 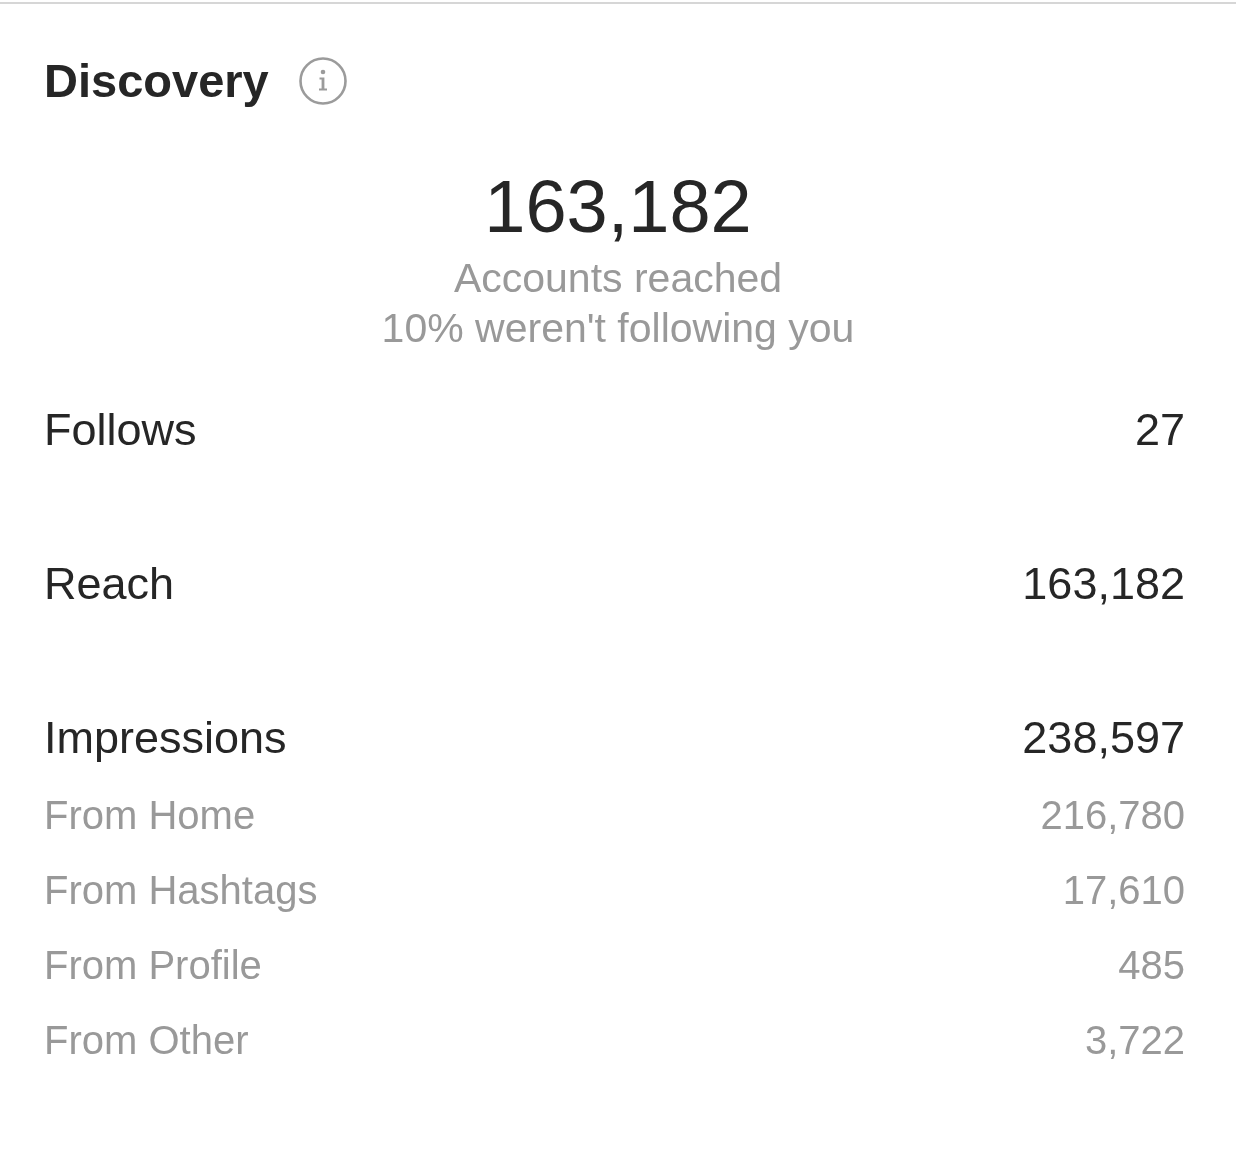 I want to click on source-value: 17,610, so click(x=1123, y=890).